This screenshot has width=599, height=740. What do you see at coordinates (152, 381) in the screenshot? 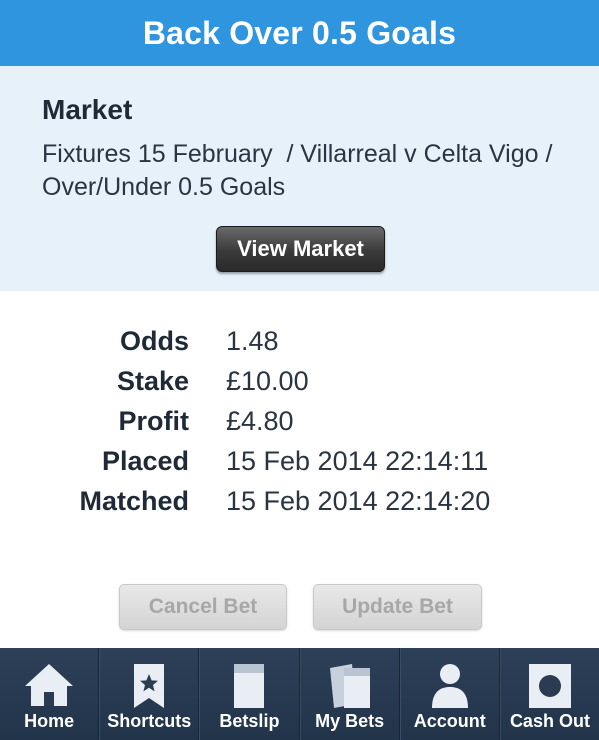
I see `stake-label: Stake` at bounding box center [152, 381].